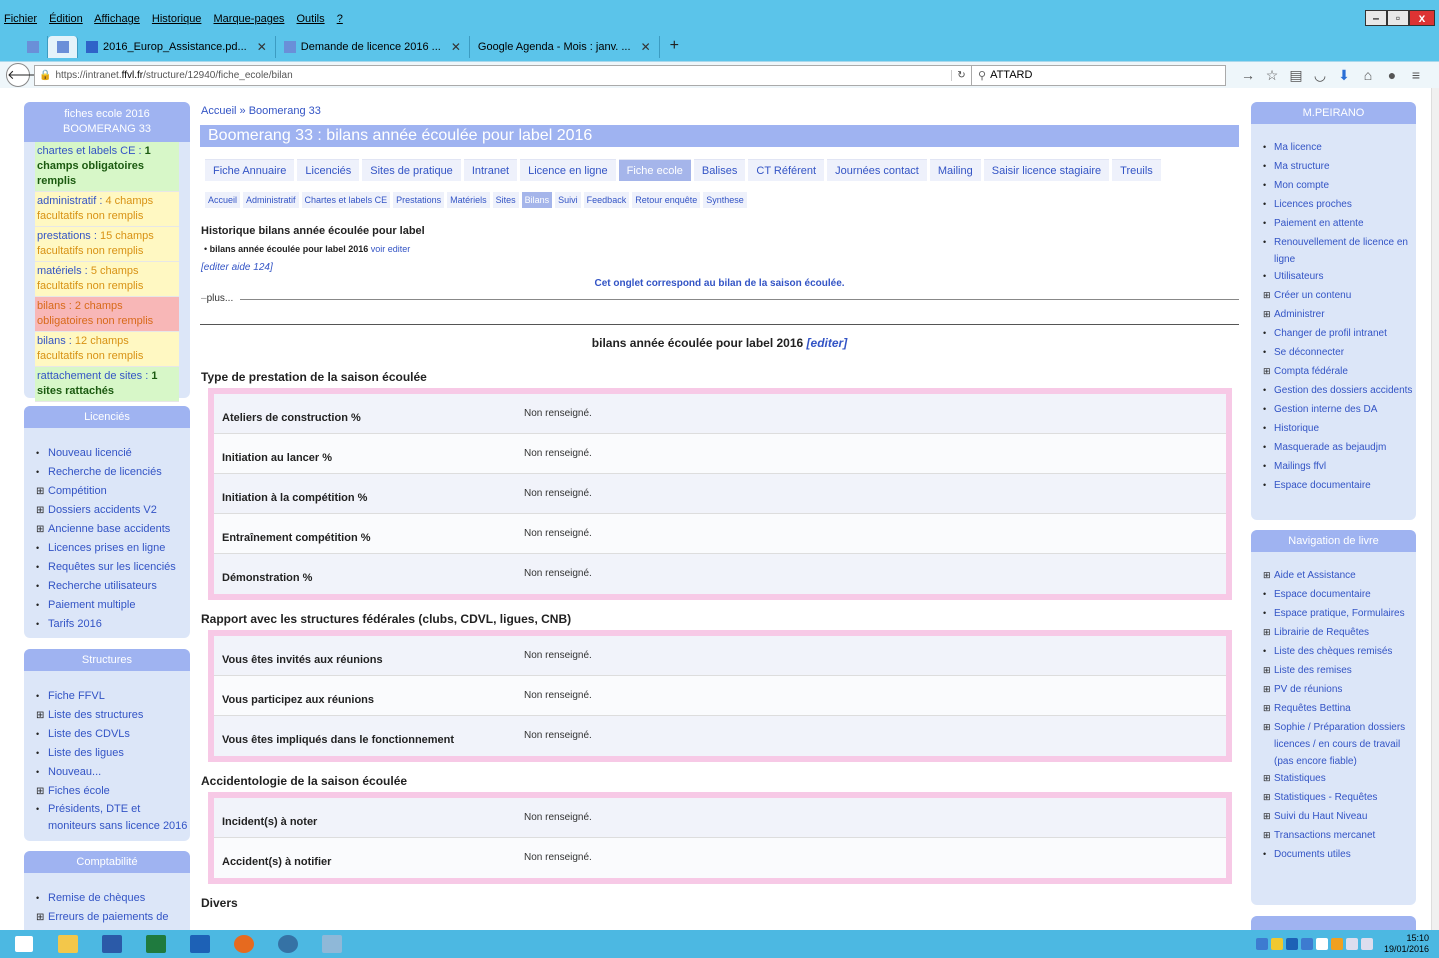 This screenshot has width=1439, height=958. What do you see at coordinates (568, 170) in the screenshot?
I see `tab-licence-en-ligne: Licence en ligne` at bounding box center [568, 170].